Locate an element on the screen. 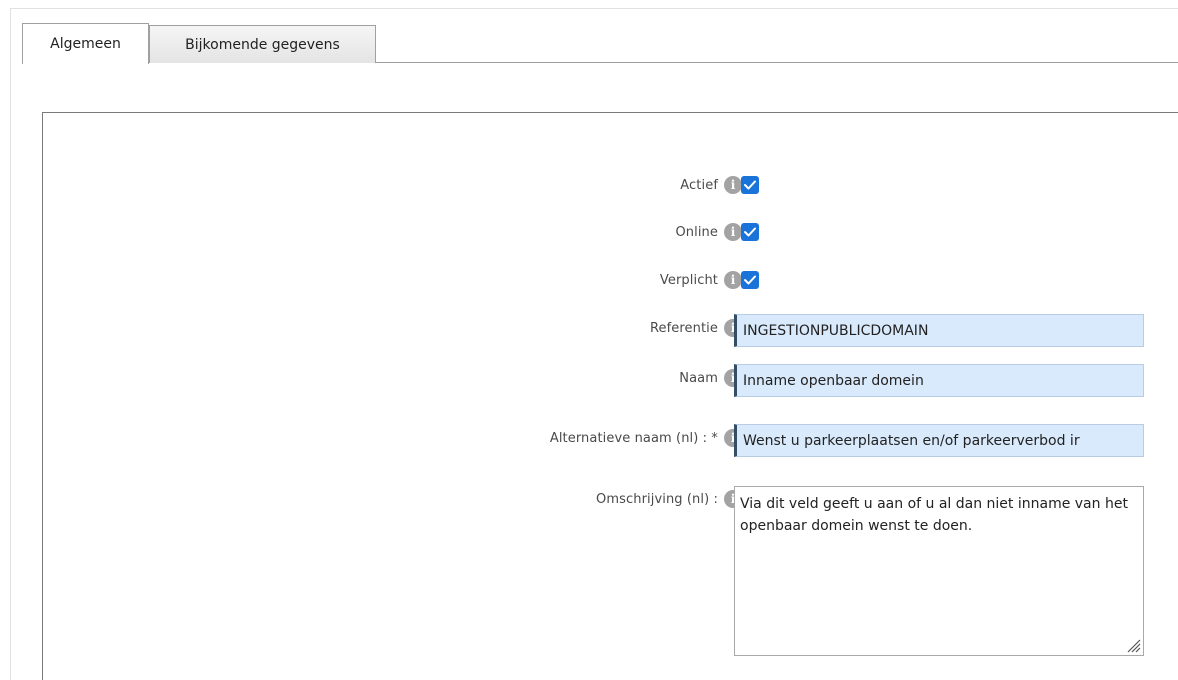 The width and height of the screenshot is (1178, 680). alternatieve-naam-label: Alternatieve naam (nl) : * is located at coordinates (633, 438).